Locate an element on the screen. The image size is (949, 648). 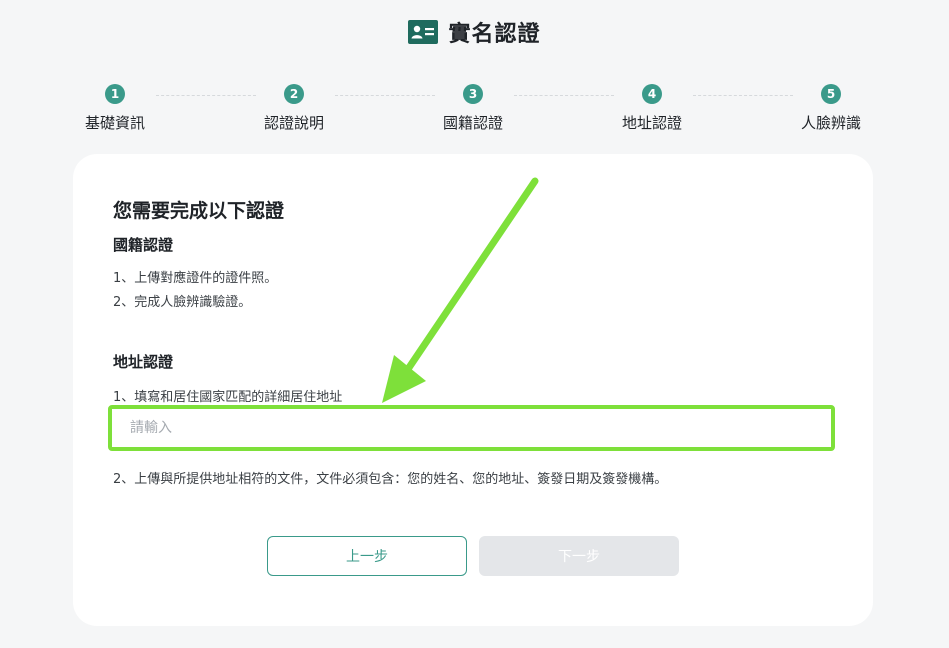
page-title: 實名認證 is located at coordinates (494, 34).